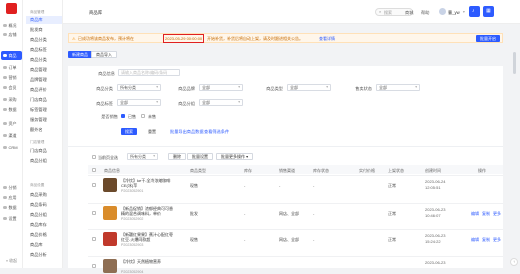 The width and height of the screenshot is (520, 274). What do you see at coordinates (44, 50) in the screenshot?
I see `submenu-item: 商品标签` at bounding box center [44, 50].